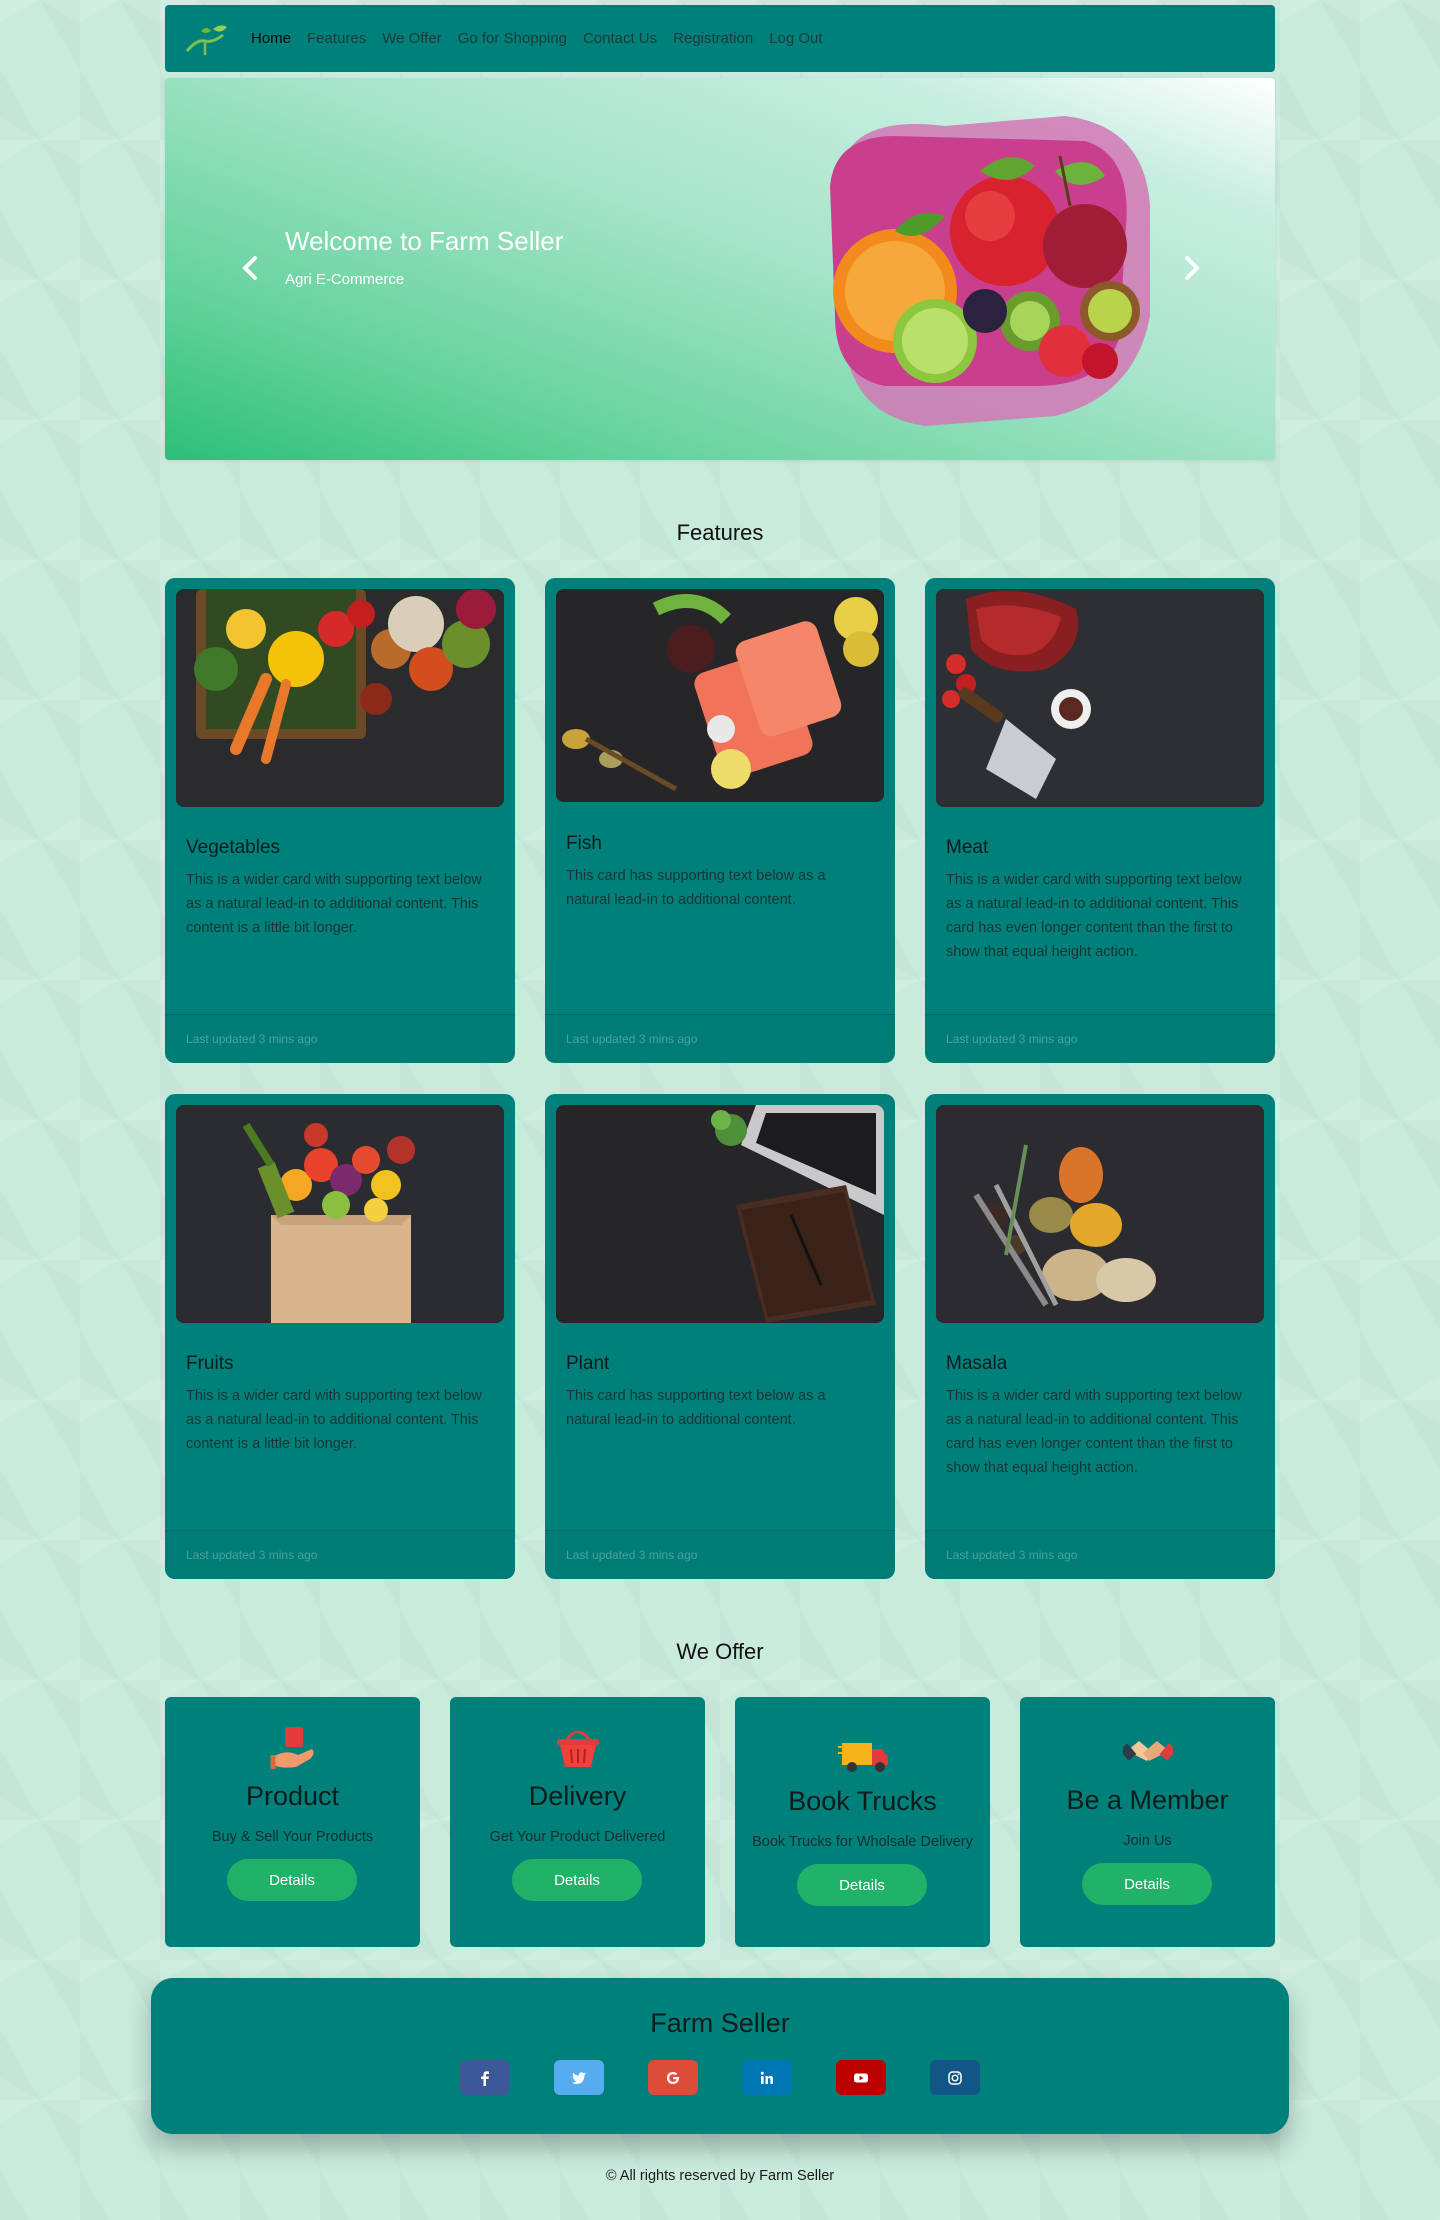 The image size is (1440, 2220). Describe the element at coordinates (720, 2023) in the screenshot. I see `footer-title: Farm Seller` at that location.